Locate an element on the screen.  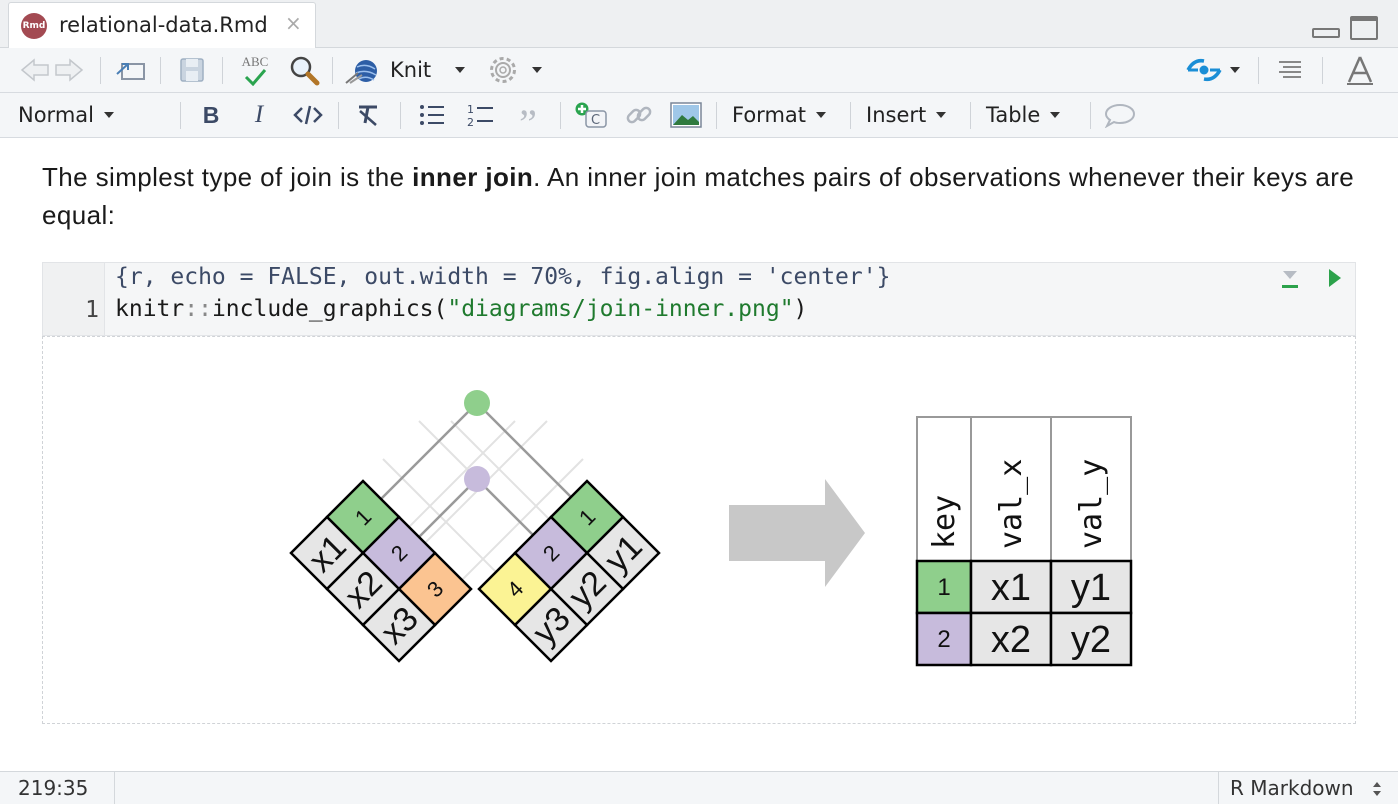
match-dot-key2 is located at coordinates (477, 479).